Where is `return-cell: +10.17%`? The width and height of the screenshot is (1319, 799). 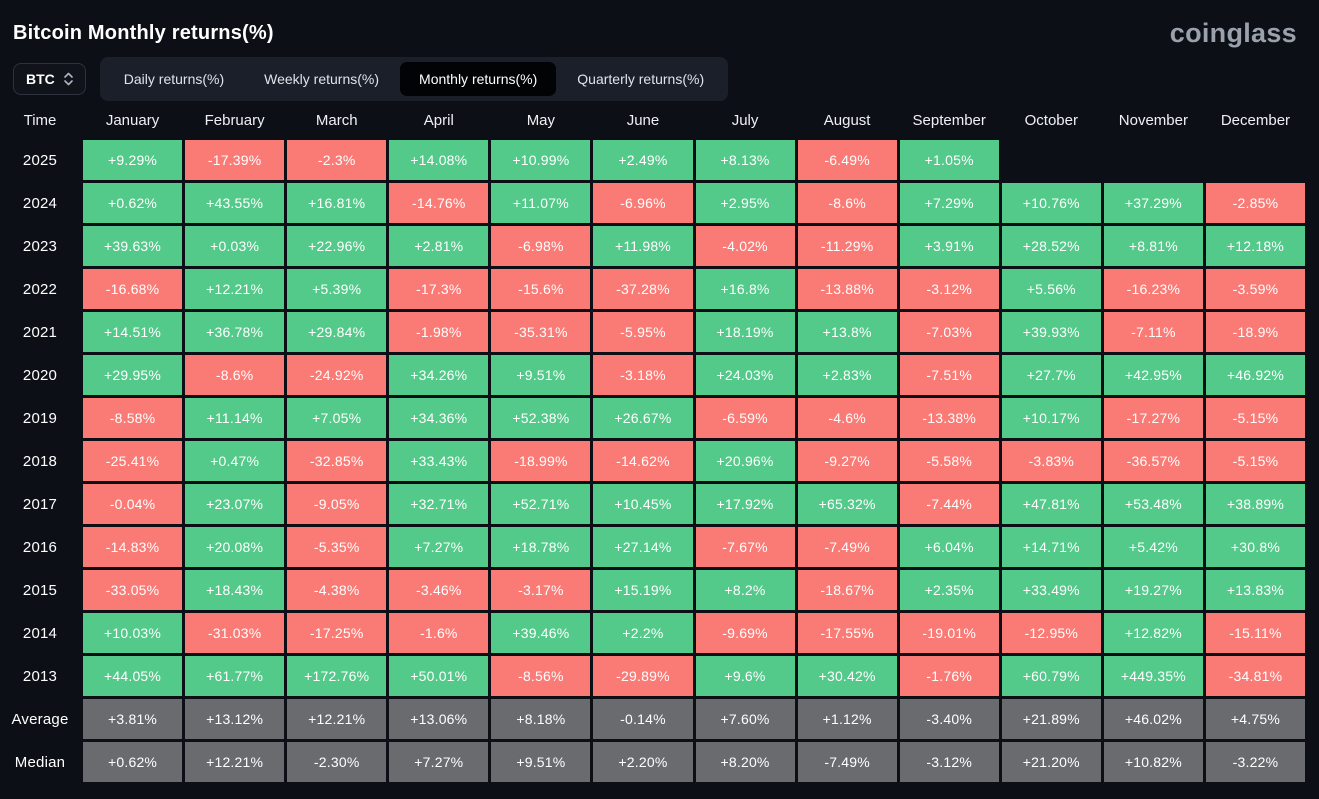 return-cell: +10.17% is located at coordinates (1051, 418).